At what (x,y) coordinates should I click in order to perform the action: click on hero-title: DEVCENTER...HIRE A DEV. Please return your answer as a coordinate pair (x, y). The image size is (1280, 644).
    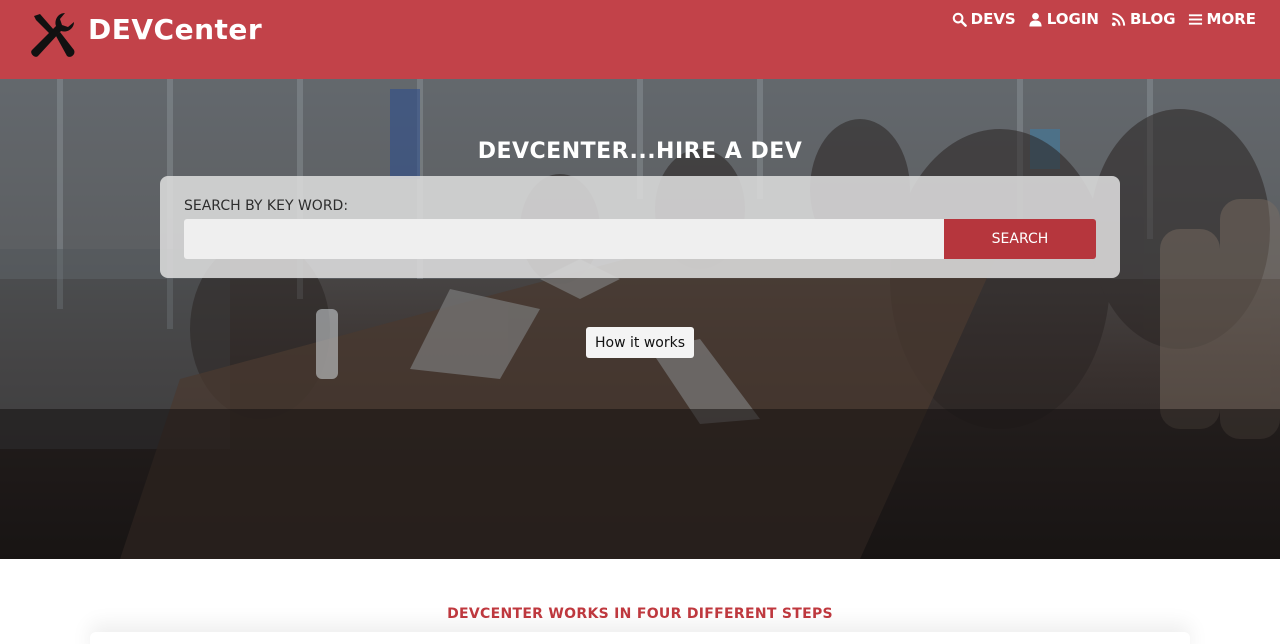
    Looking at the image, I should click on (640, 151).